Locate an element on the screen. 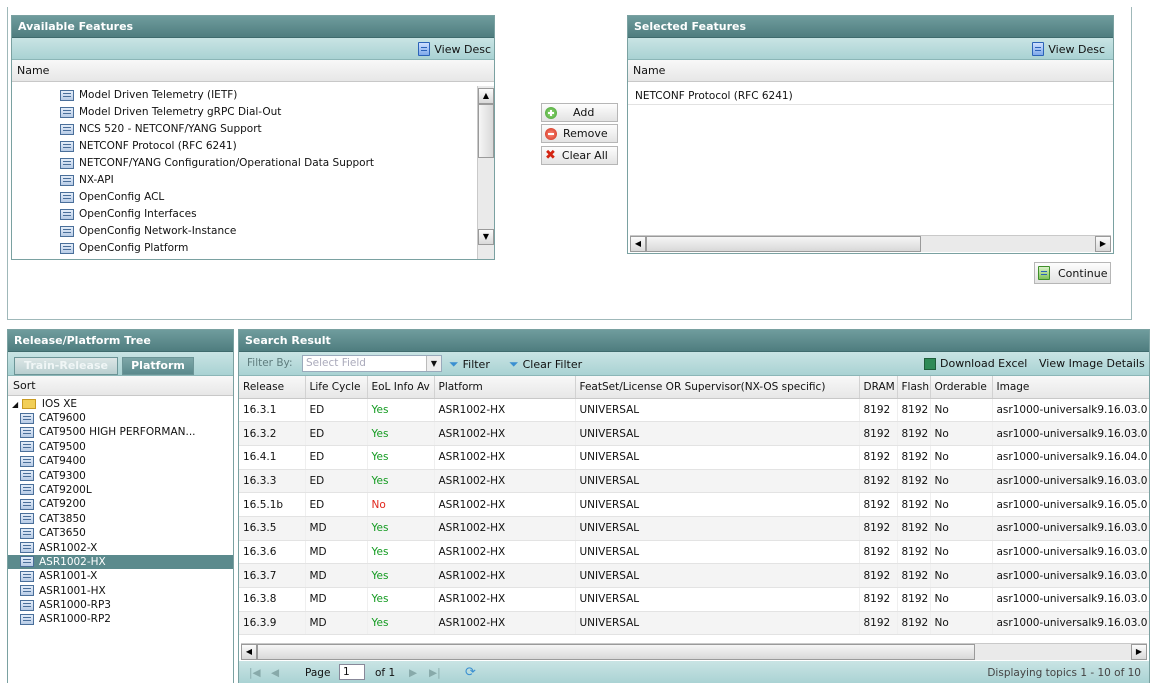 This screenshot has height=683, width=1152. remove-button: Remove is located at coordinates (579, 133).